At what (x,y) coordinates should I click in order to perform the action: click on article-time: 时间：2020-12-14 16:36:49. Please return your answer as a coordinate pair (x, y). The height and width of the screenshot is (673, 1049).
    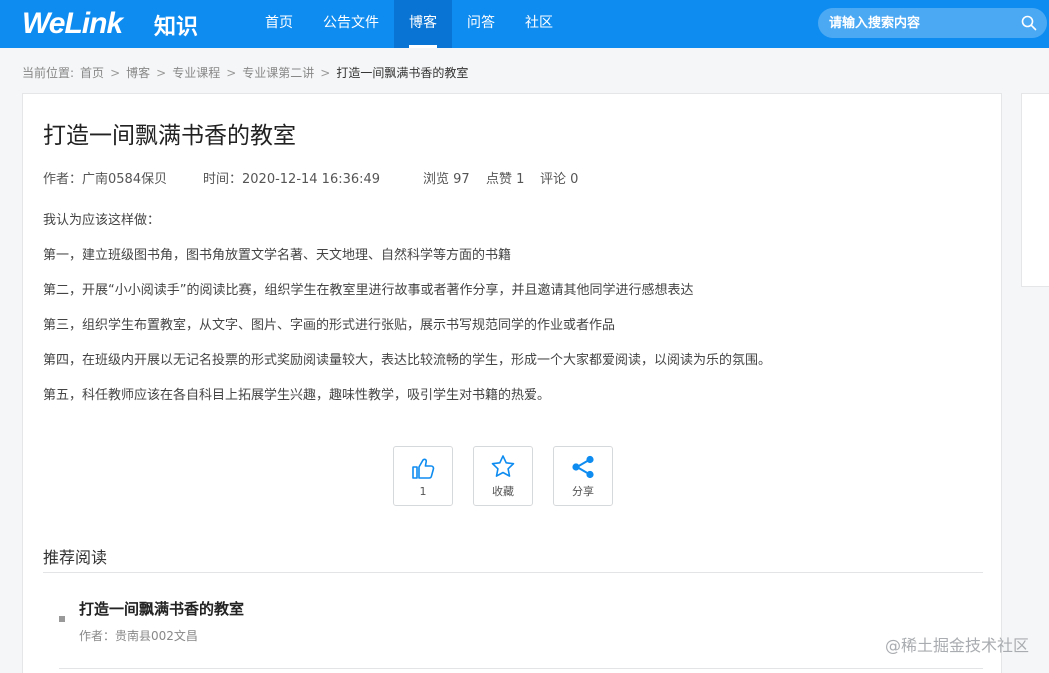
    Looking at the image, I should click on (292, 179).